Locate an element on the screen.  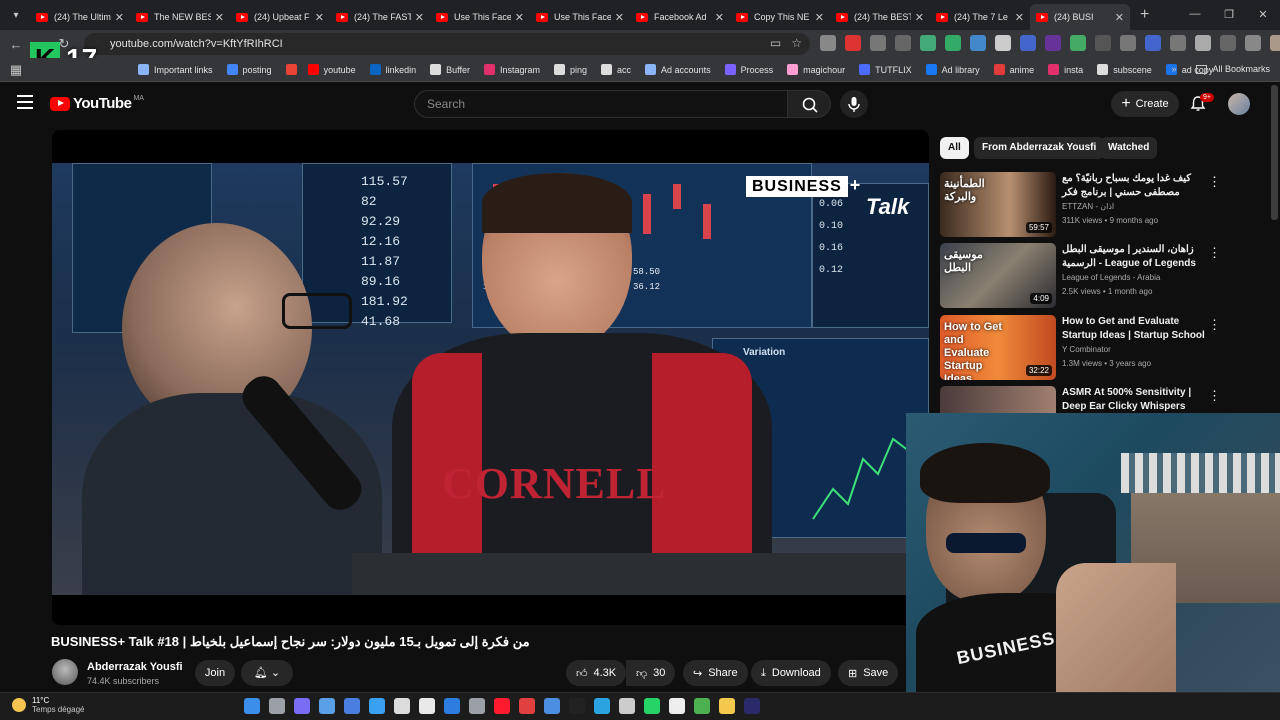
bookmark-item: ping is located at coordinates (570, 69).